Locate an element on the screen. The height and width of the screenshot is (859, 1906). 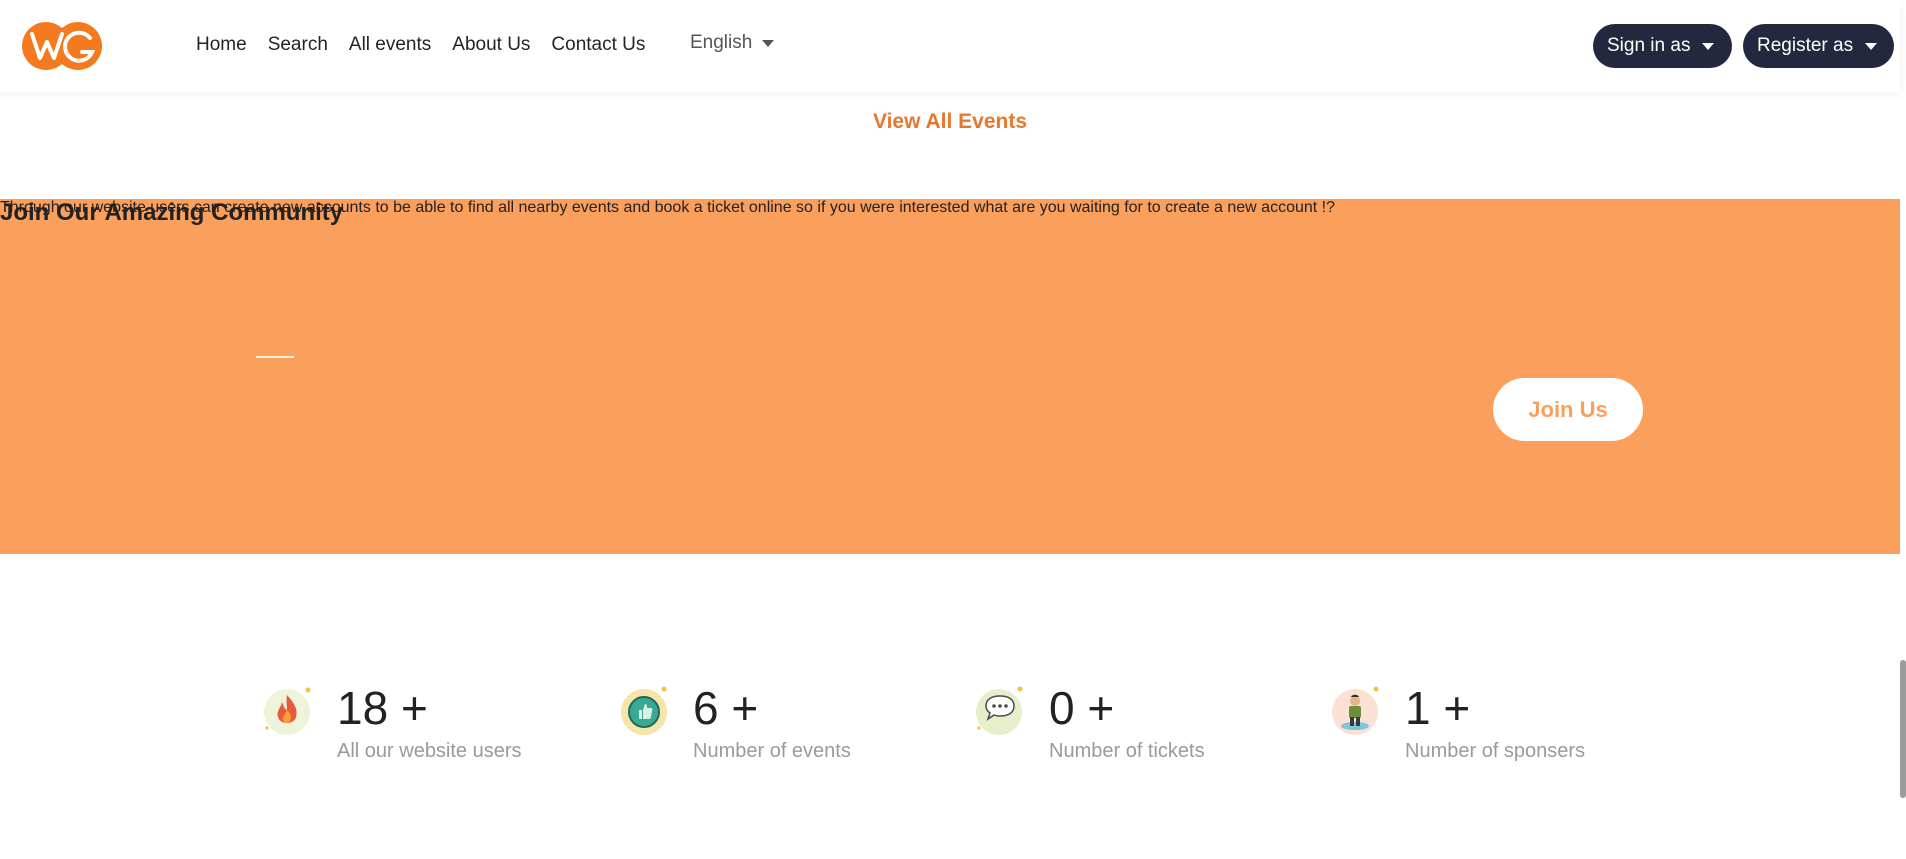
nav-all-events: All events is located at coordinates (390, 45).